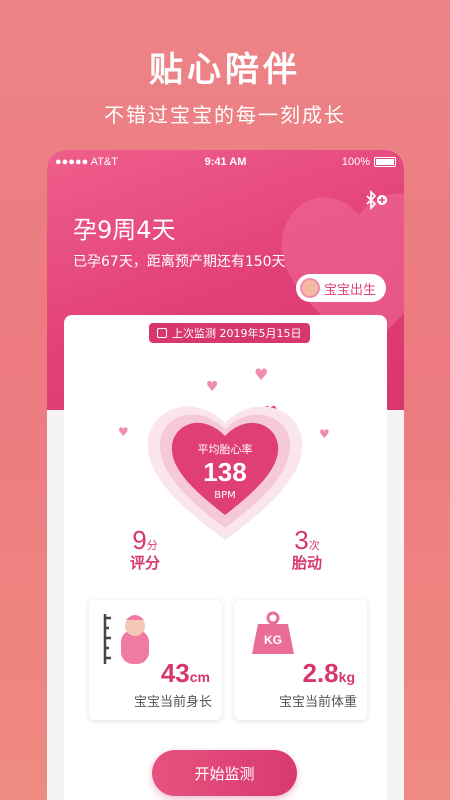 The image size is (450, 800). Describe the element at coordinates (179, 262) in the screenshot. I see `days-info: 已孕67天，距离预产期还有150天` at that location.